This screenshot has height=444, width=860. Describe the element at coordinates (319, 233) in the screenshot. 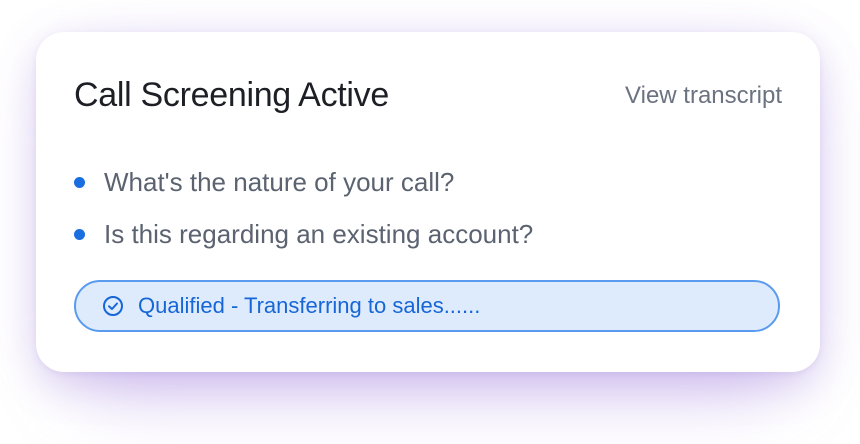

I see `question-text: Is this regarding an existing account?` at that location.